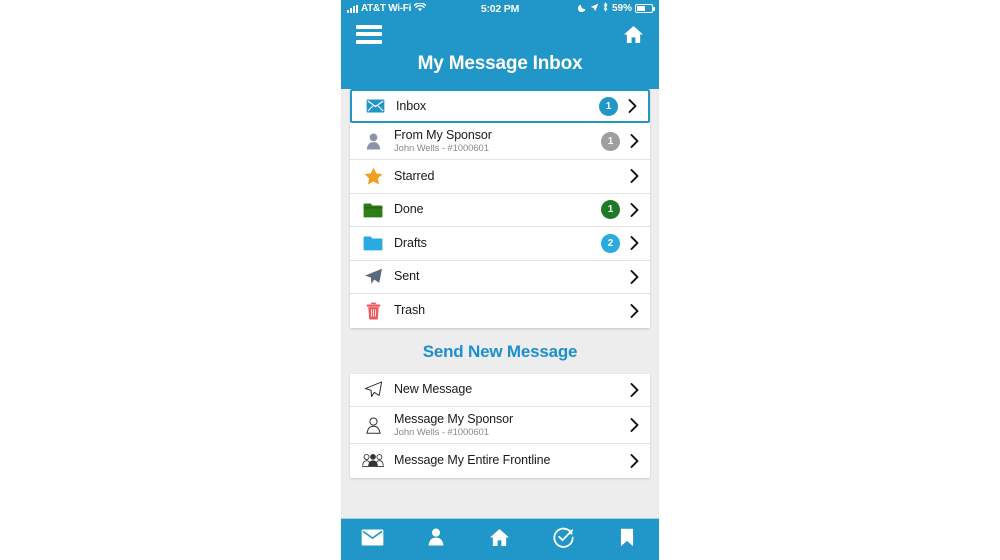  I want to click on list-item-label: Trash, so click(409, 310).